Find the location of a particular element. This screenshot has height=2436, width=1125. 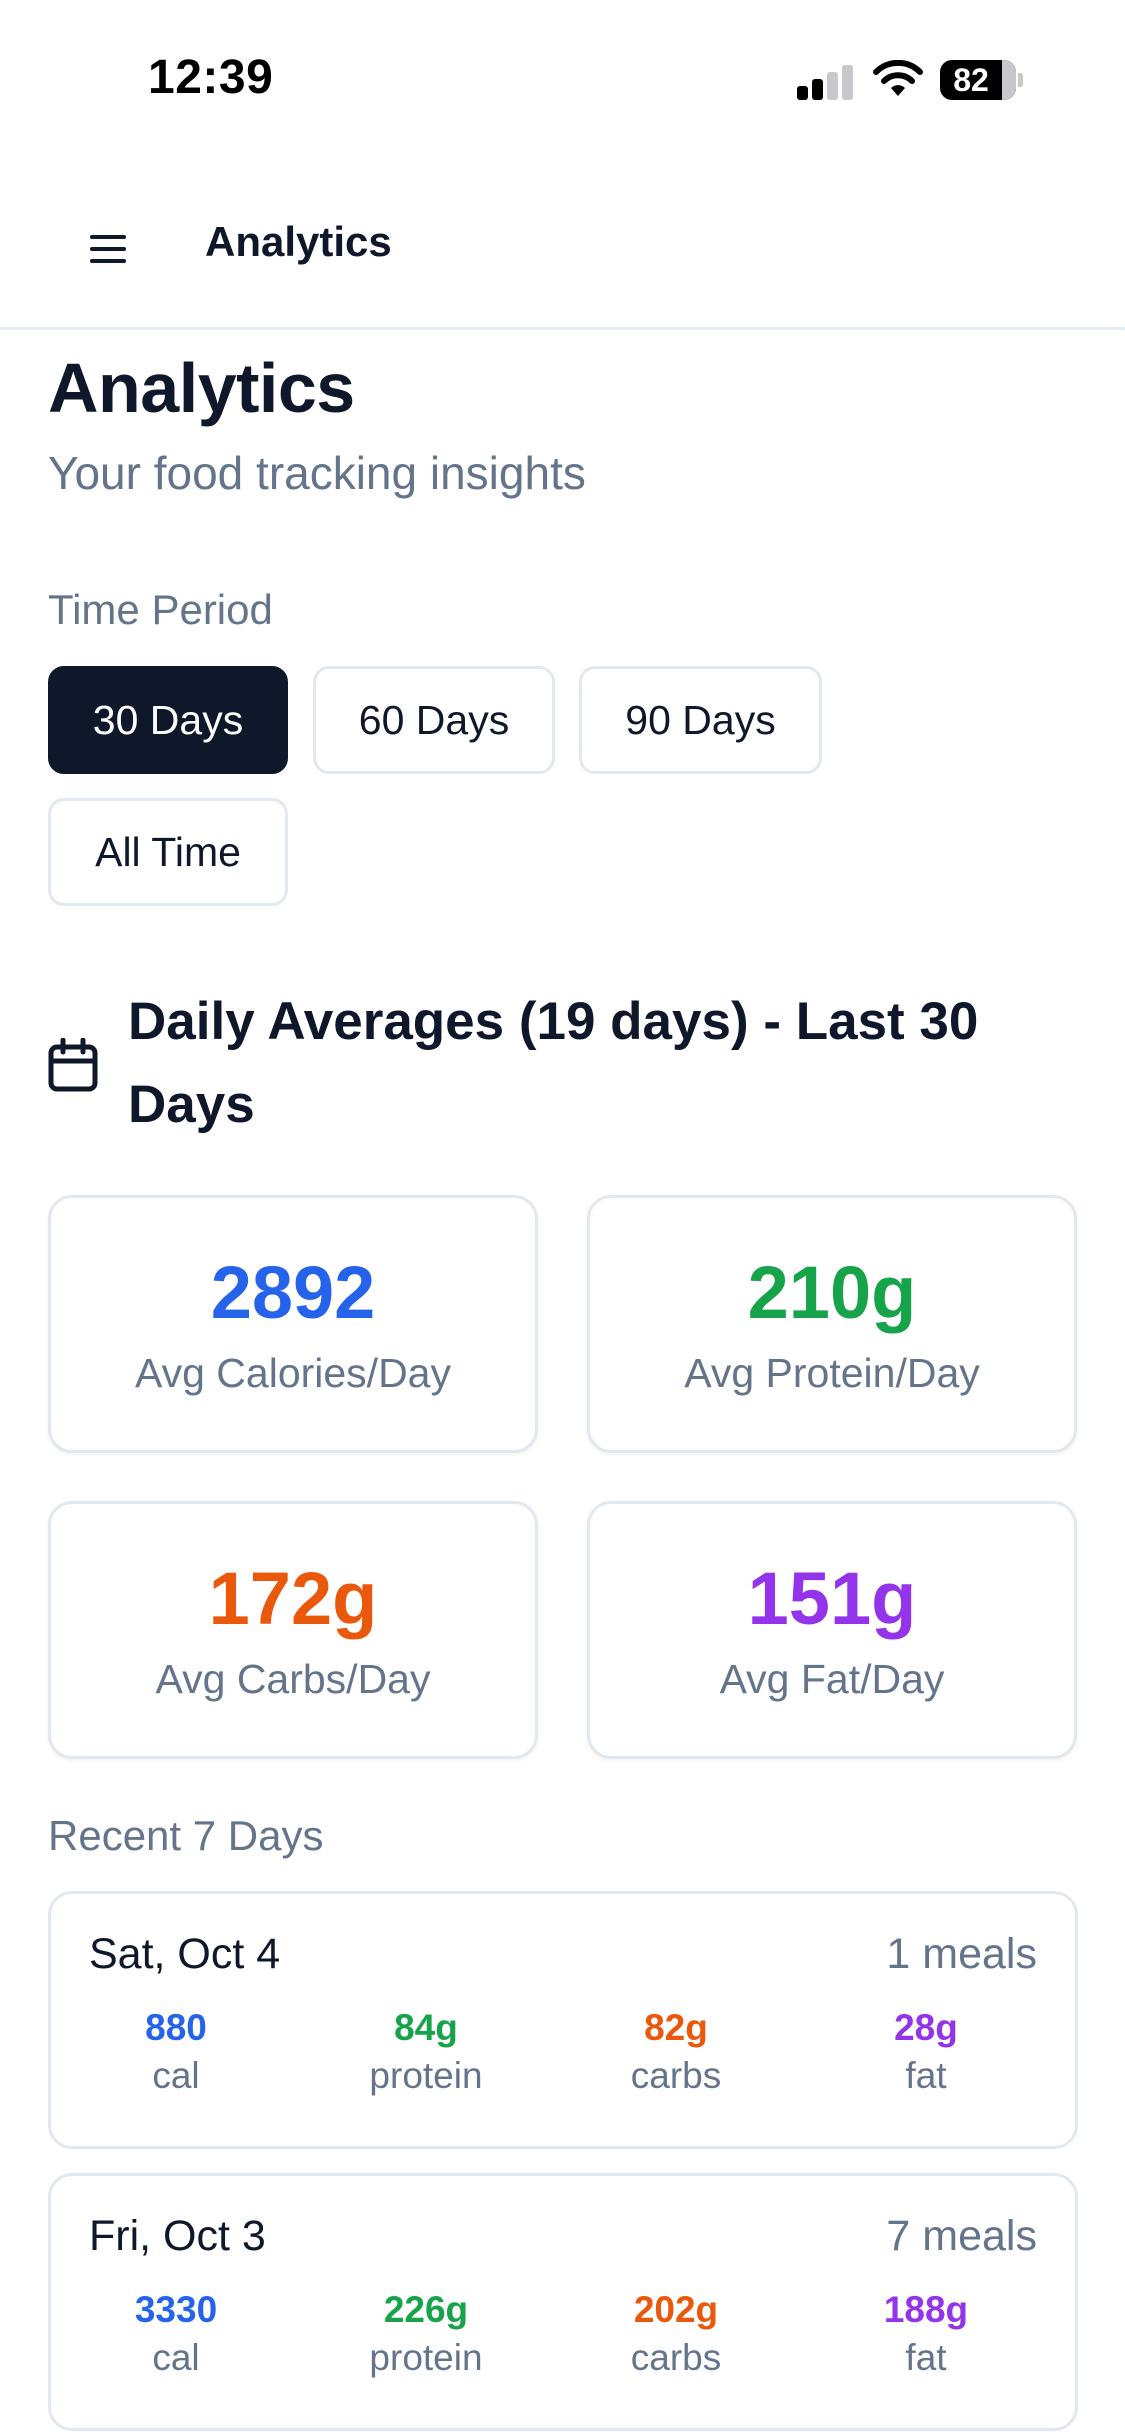

daily-averages-header: Daily Averages (19 days) - Last 30 Days is located at coordinates (563, 1065).